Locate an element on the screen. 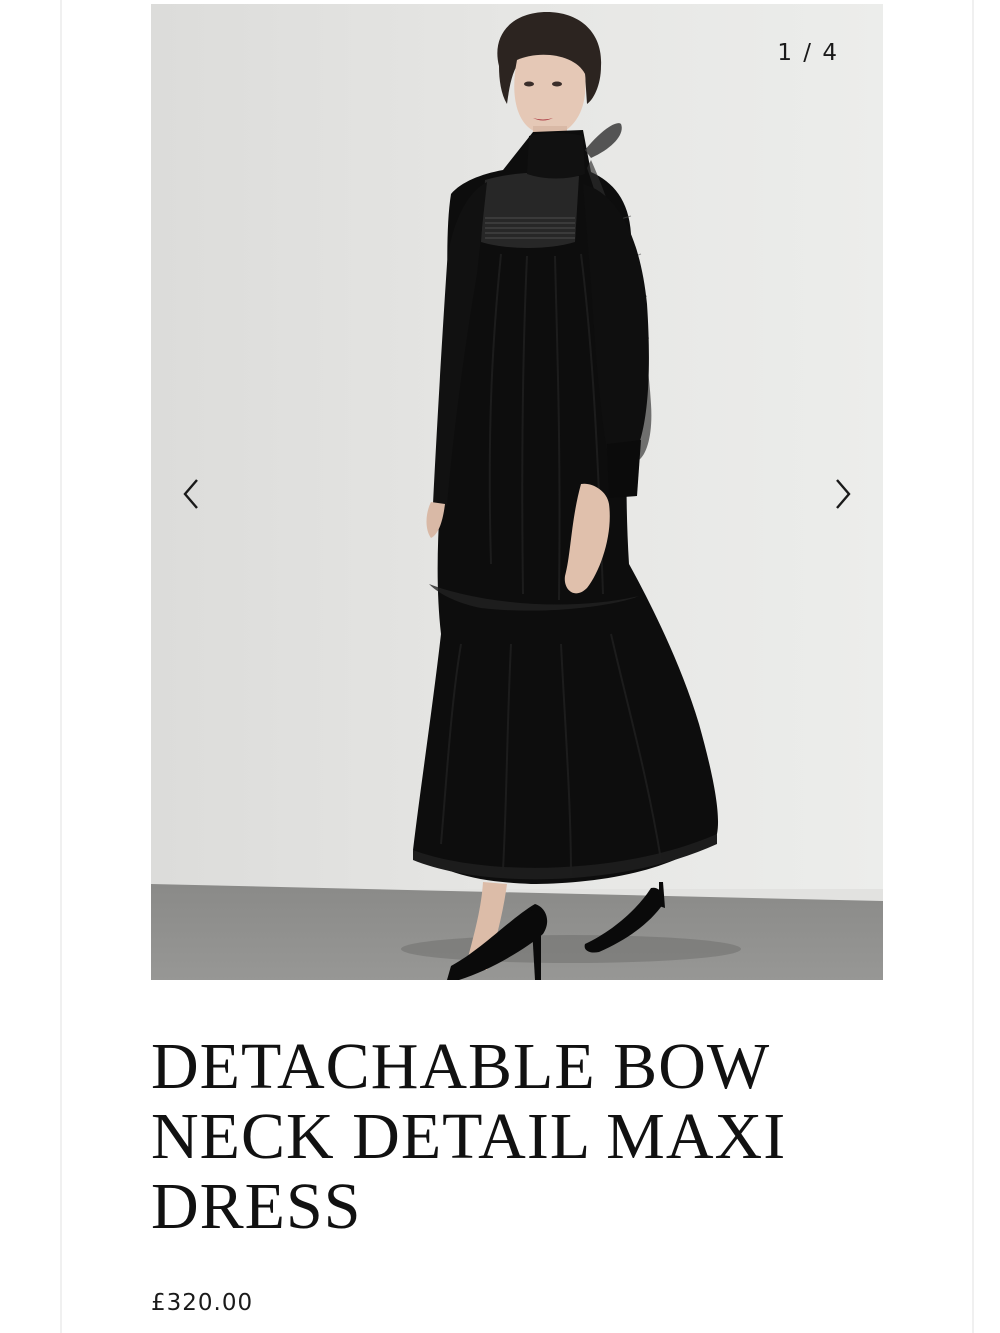 This screenshot has width=1000, height=1333. image-counter: 1 / 4 is located at coordinates (808, 53).